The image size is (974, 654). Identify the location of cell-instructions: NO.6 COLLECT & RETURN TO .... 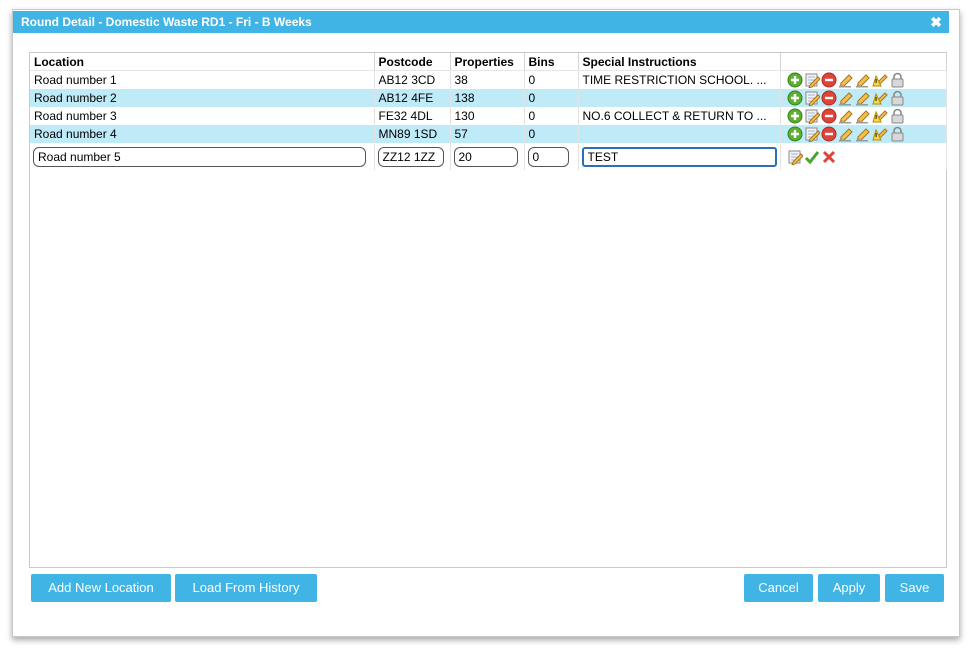
(679, 116).